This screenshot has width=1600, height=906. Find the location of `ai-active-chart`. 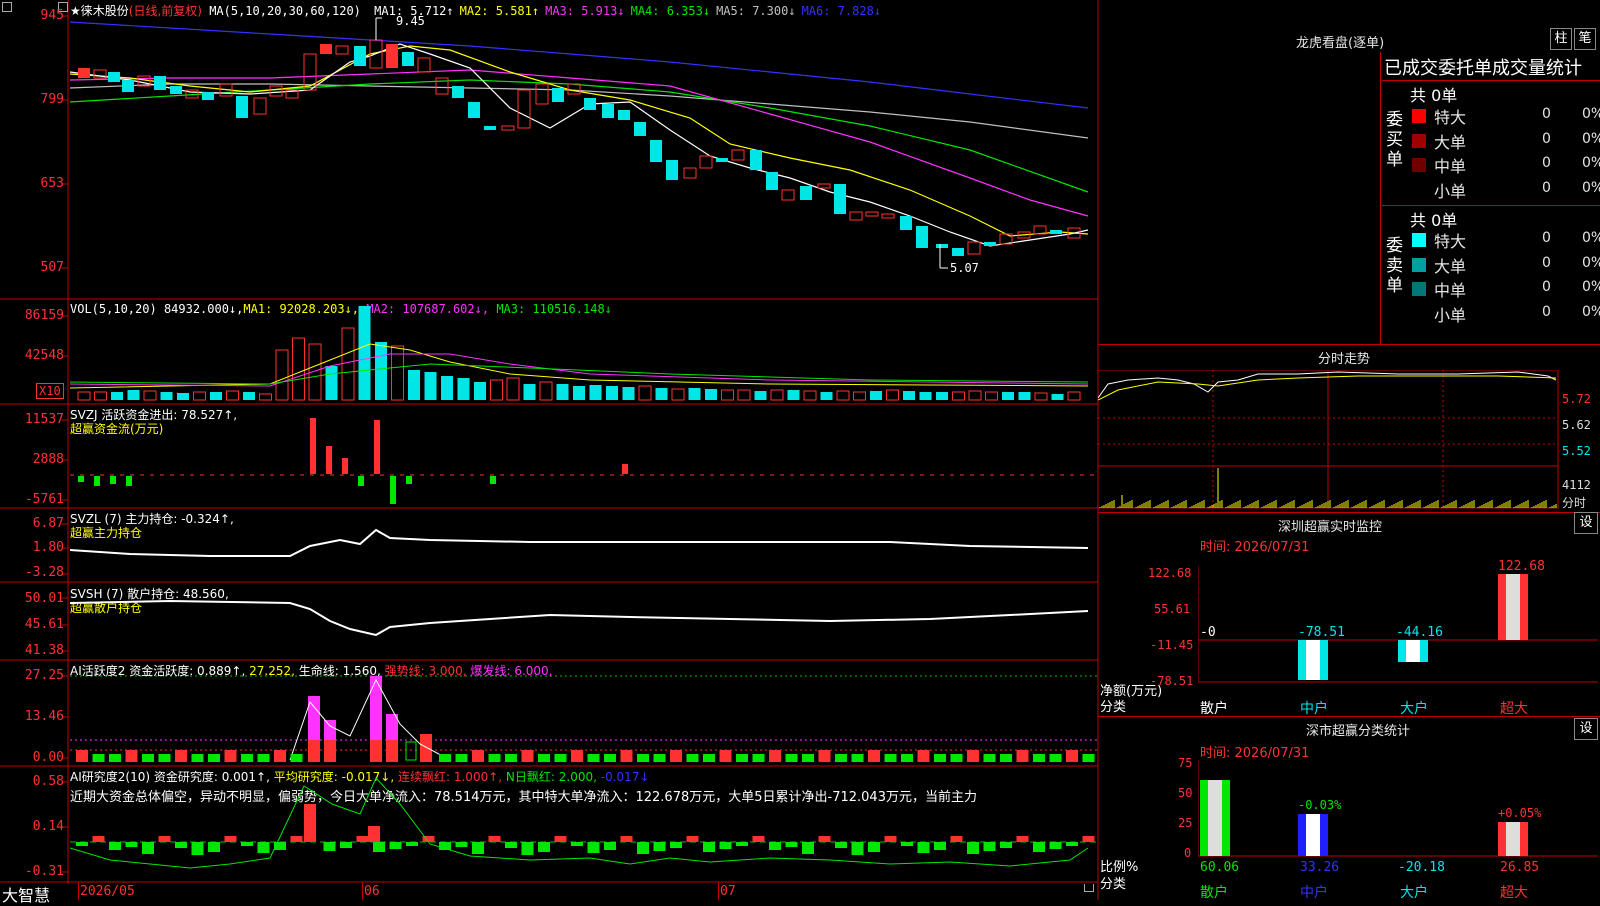

ai-active-chart is located at coordinates (584, 714).